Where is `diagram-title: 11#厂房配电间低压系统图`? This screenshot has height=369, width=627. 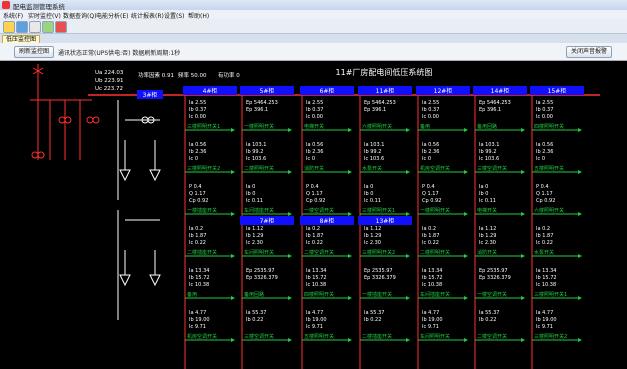 diagram-title: 11#厂房配电间低压系统图 is located at coordinates (384, 72).